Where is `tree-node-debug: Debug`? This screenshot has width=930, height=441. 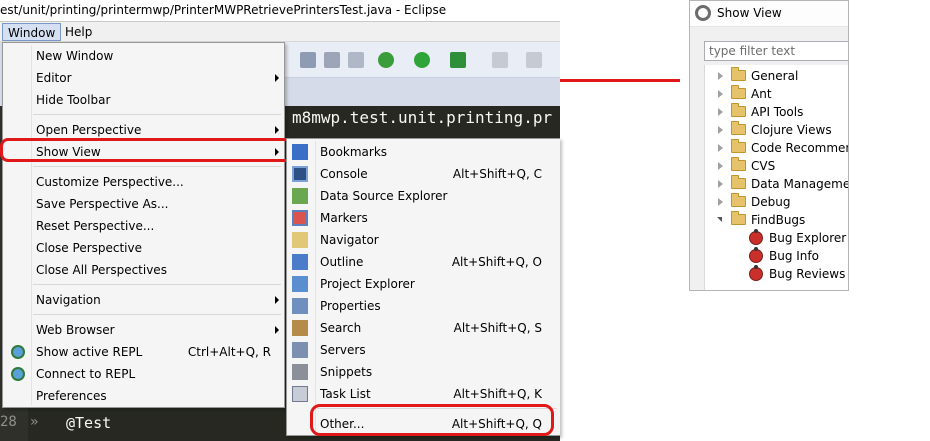 tree-node-debug: Debug is located at coordinates (776, 202).